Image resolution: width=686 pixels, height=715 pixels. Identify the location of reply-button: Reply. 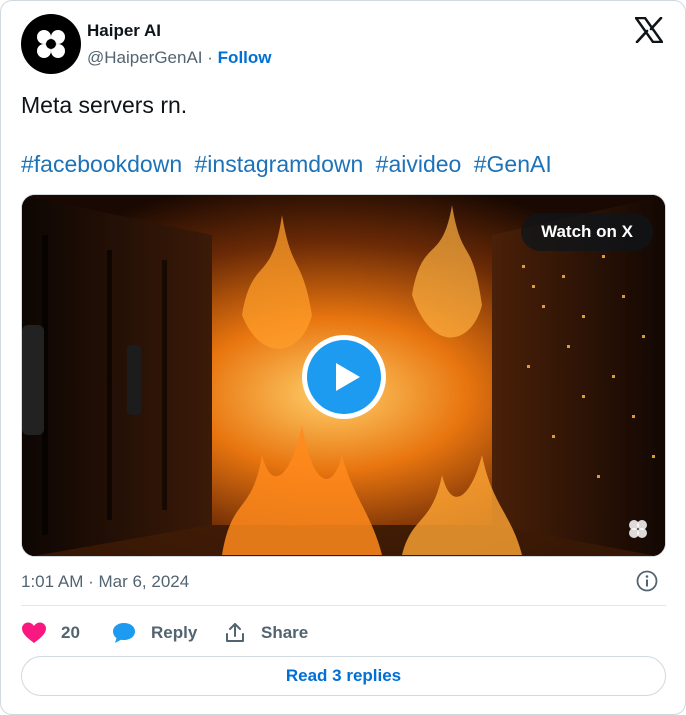
(154, 633).